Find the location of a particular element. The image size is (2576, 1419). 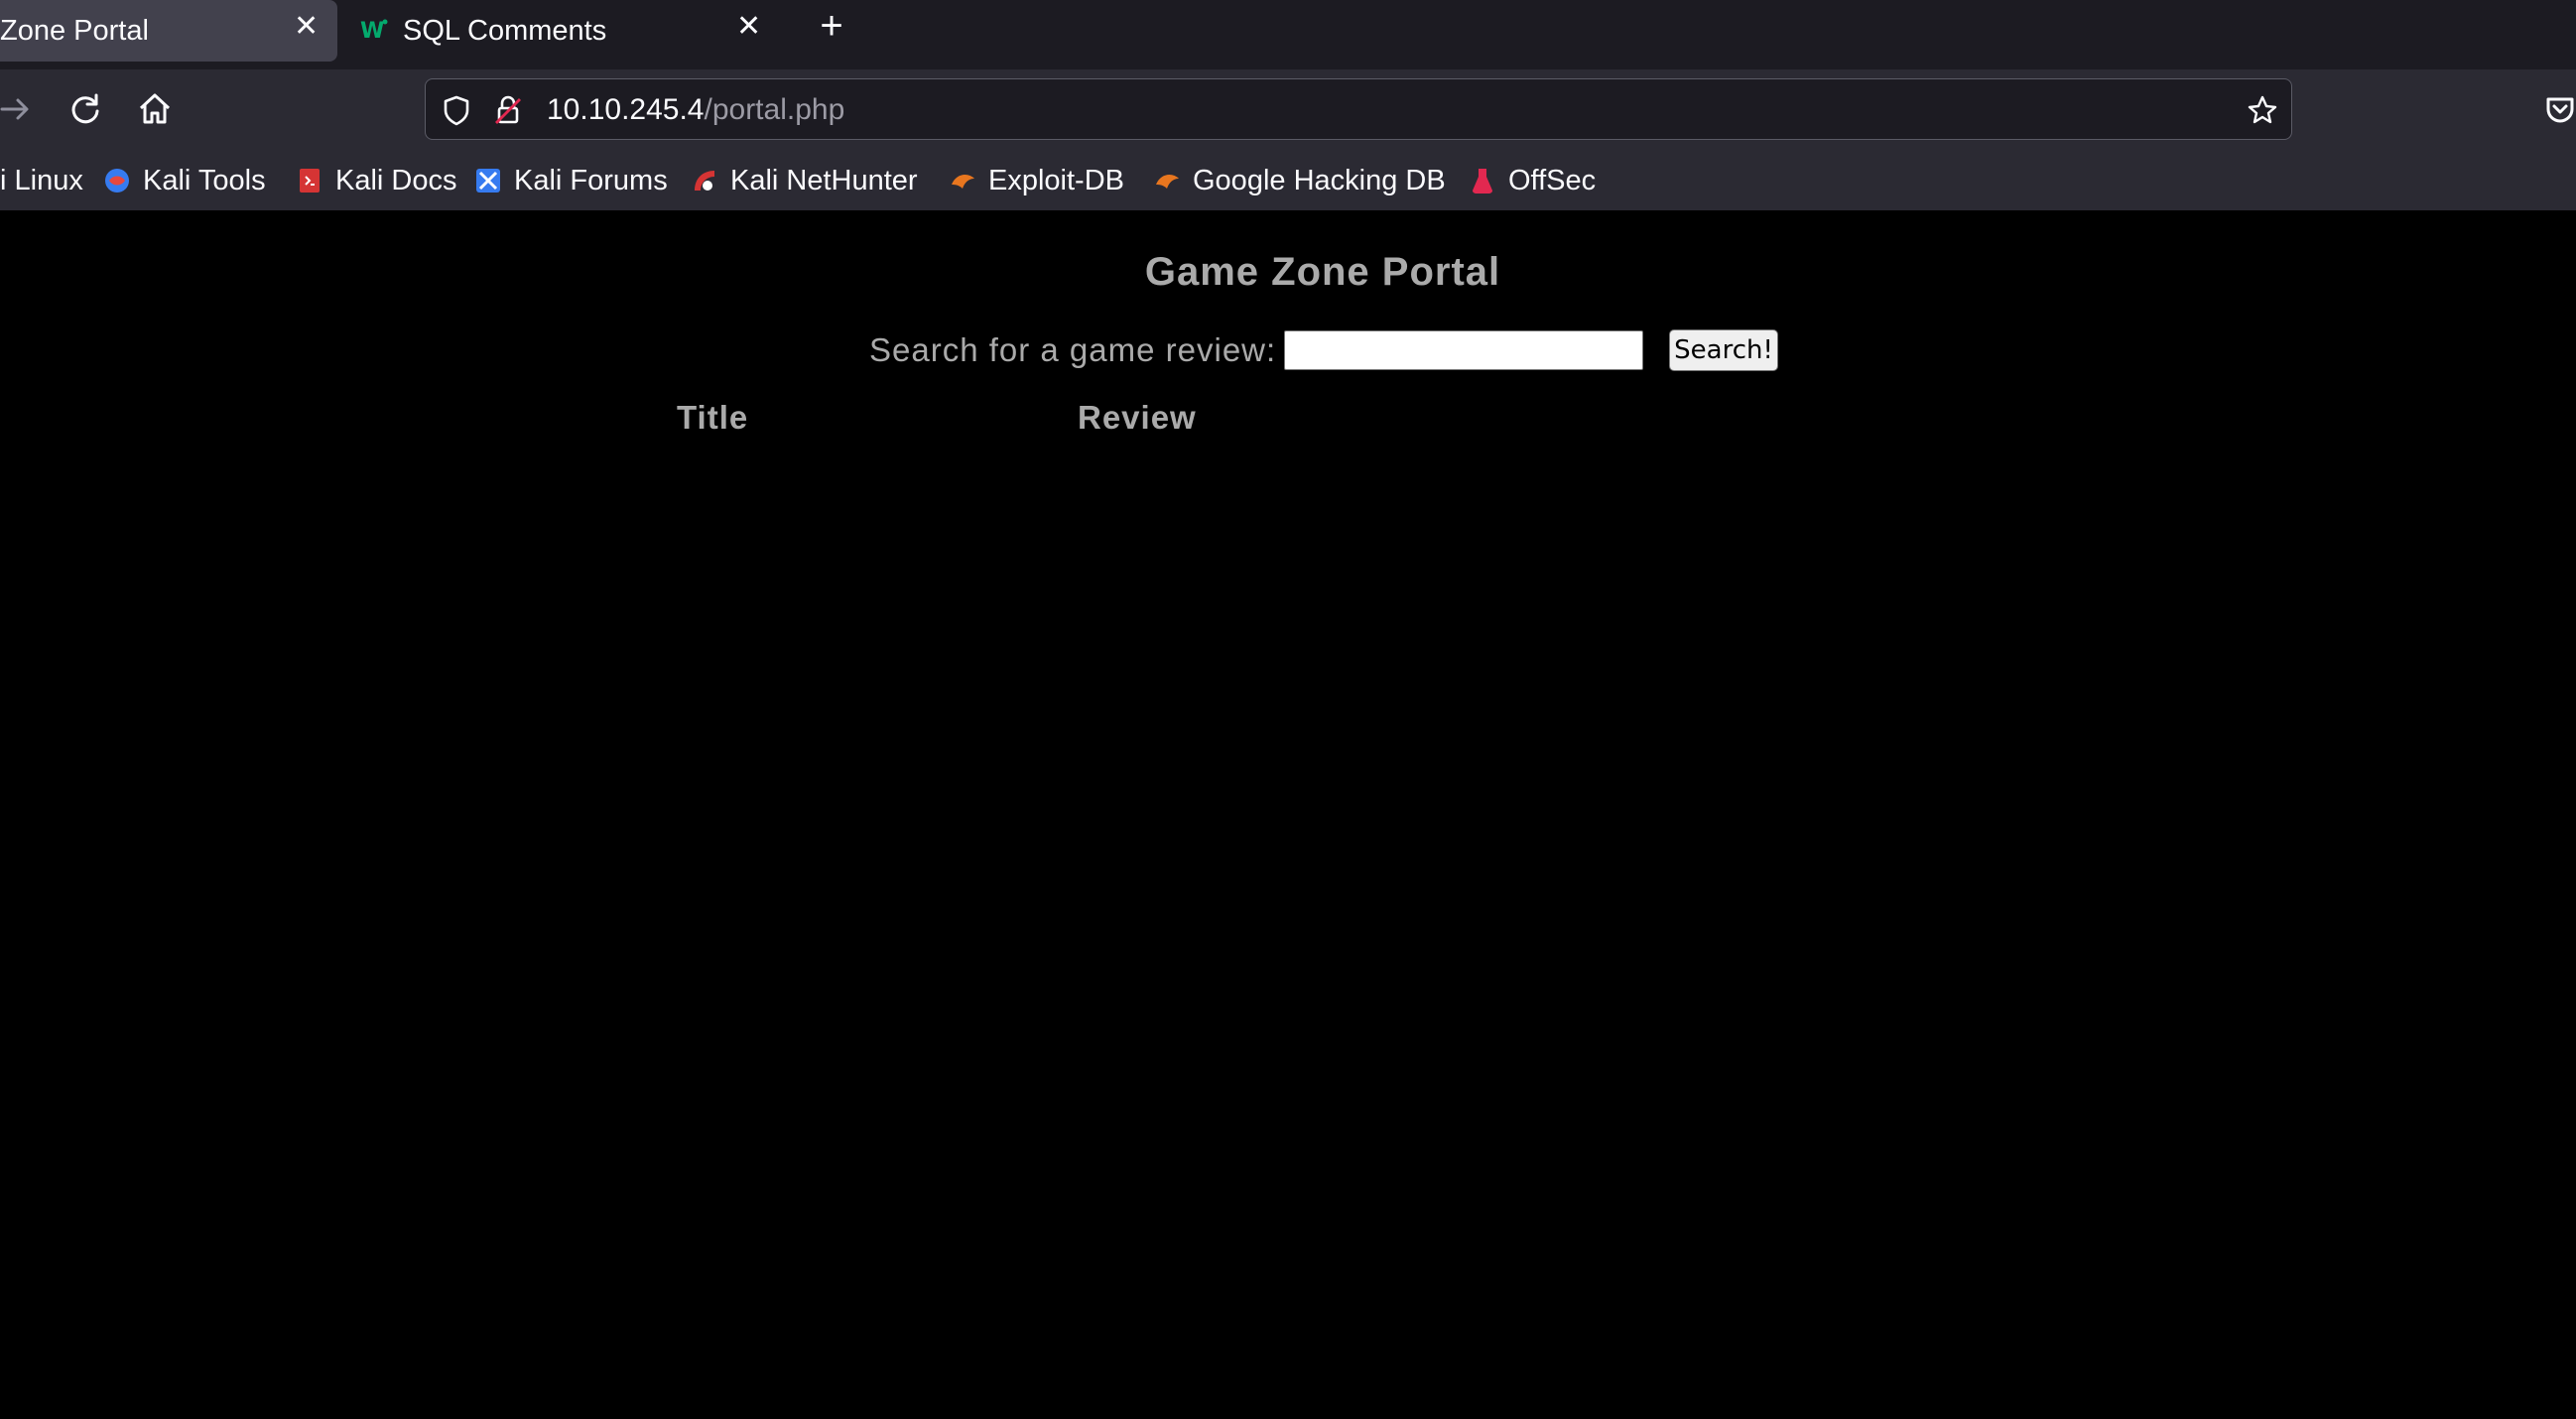

bookmark-google-hacking-db: Google Hacking DB is located at coordinates (1300, 180).